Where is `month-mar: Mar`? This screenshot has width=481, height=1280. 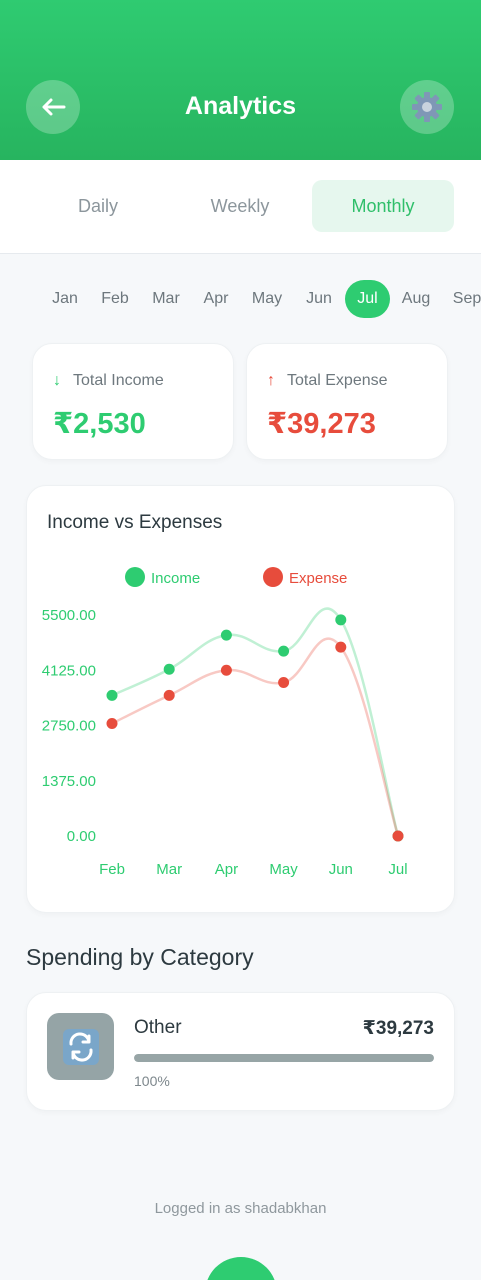
month-mar: Mar is located at coordinates (166, 299).